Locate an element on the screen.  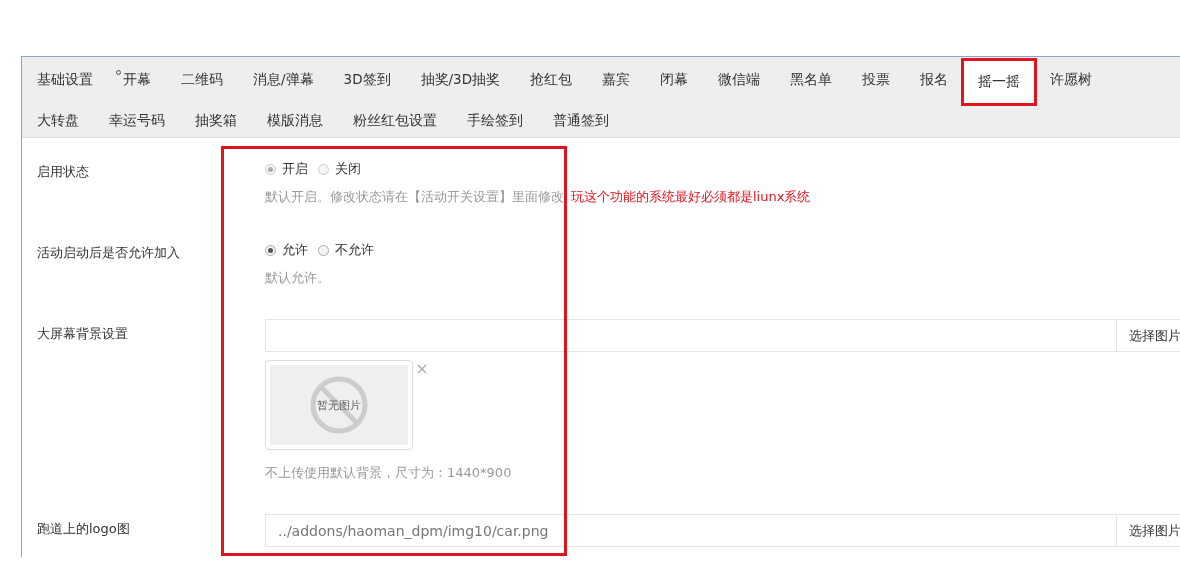
tab: 模版消息 is located at coordinates (295, 120).